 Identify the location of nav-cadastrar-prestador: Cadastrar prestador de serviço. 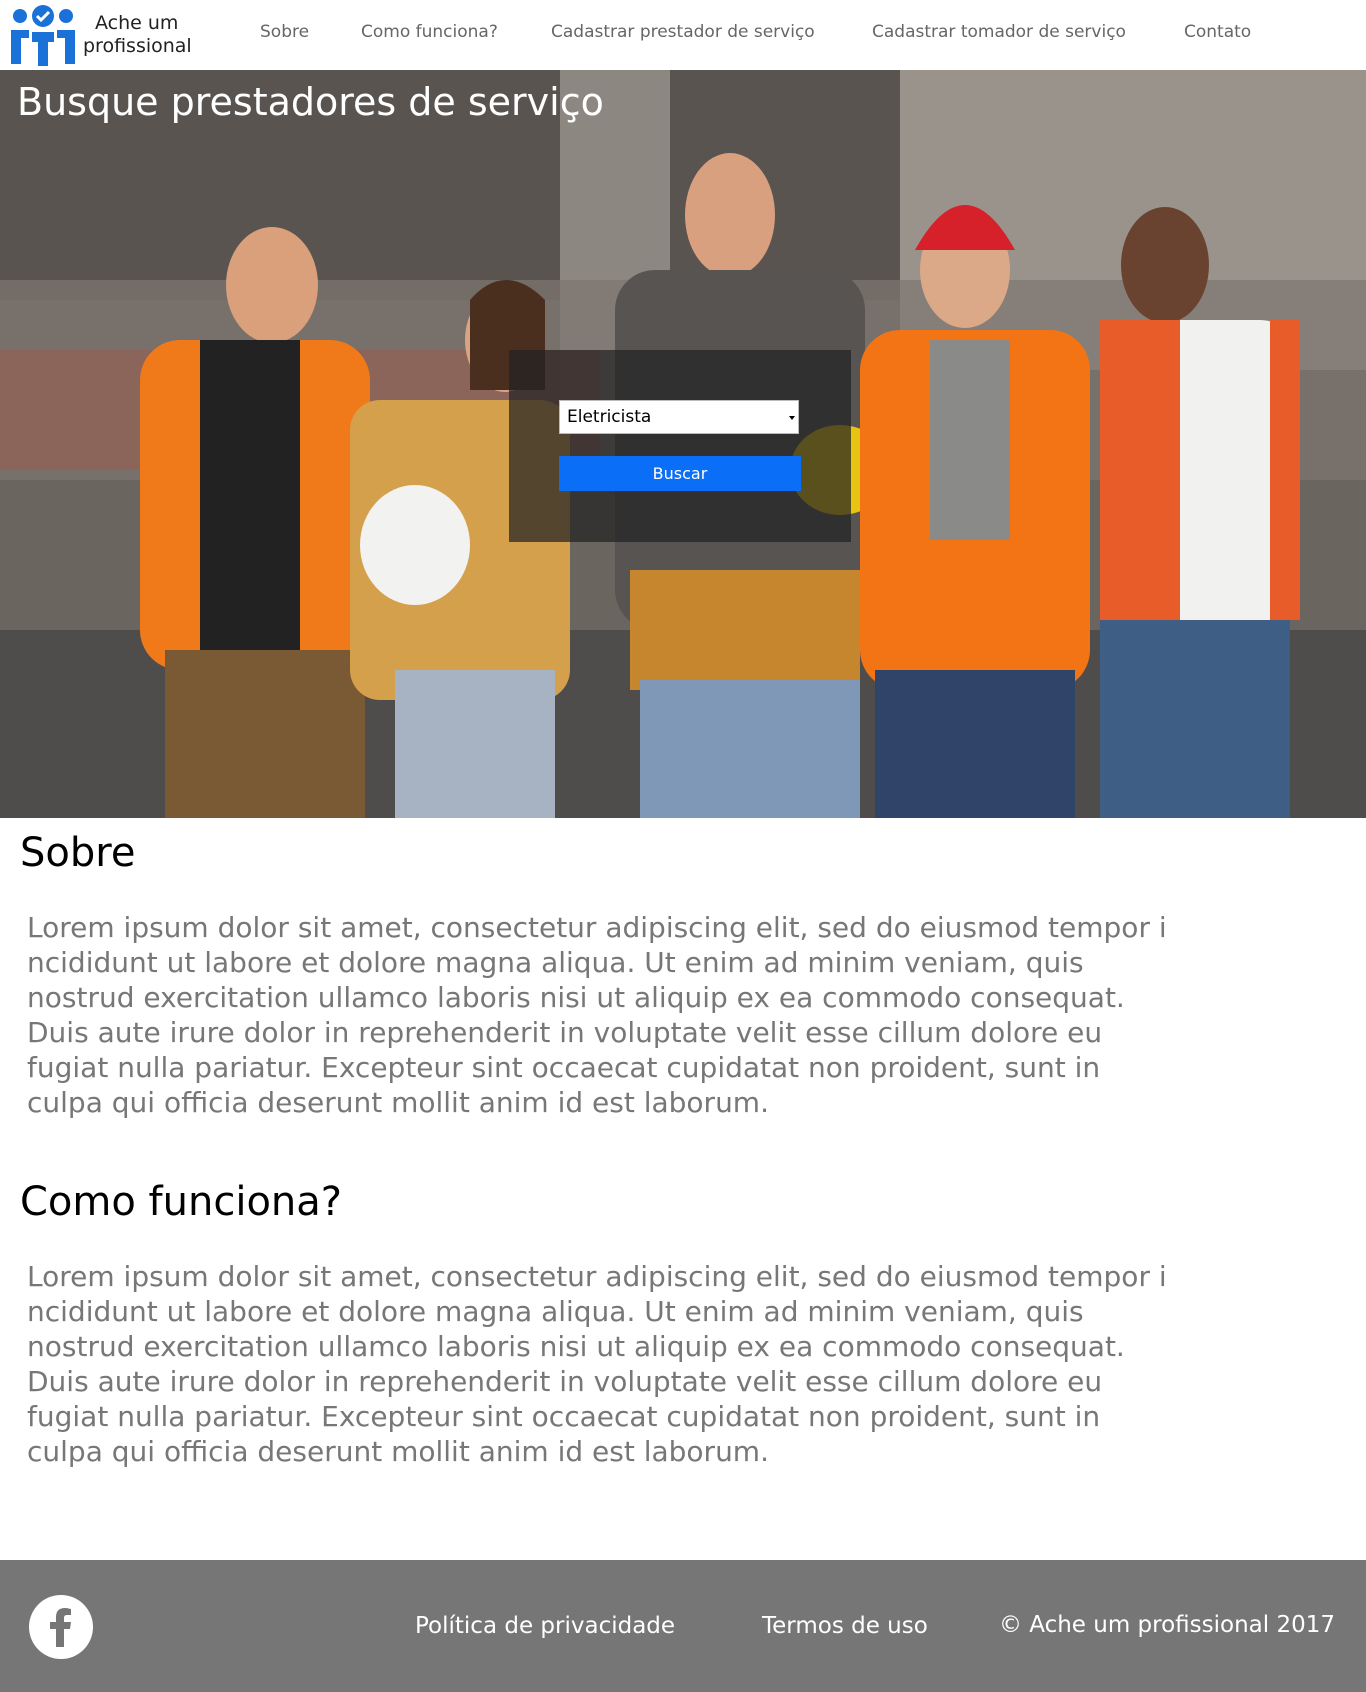
(683, 32).